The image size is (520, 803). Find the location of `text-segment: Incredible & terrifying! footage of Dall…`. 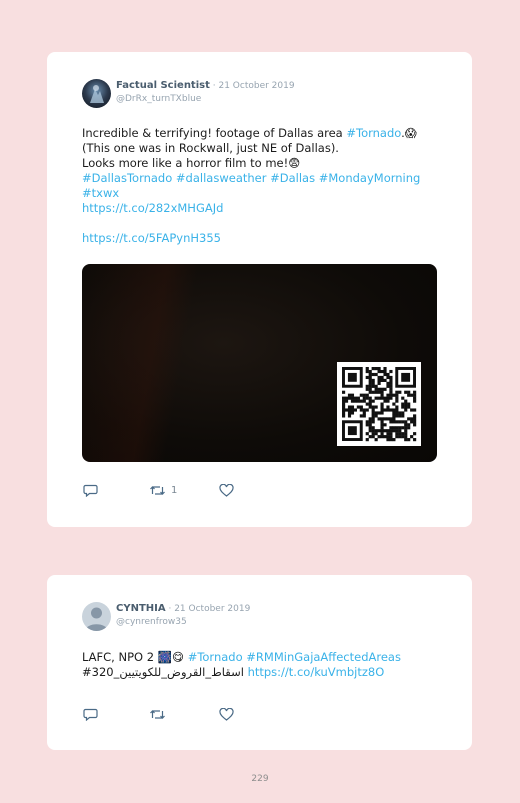

text-segment: Incredible & terrifying! footage of Dall… is located at coordinates (214, 133).